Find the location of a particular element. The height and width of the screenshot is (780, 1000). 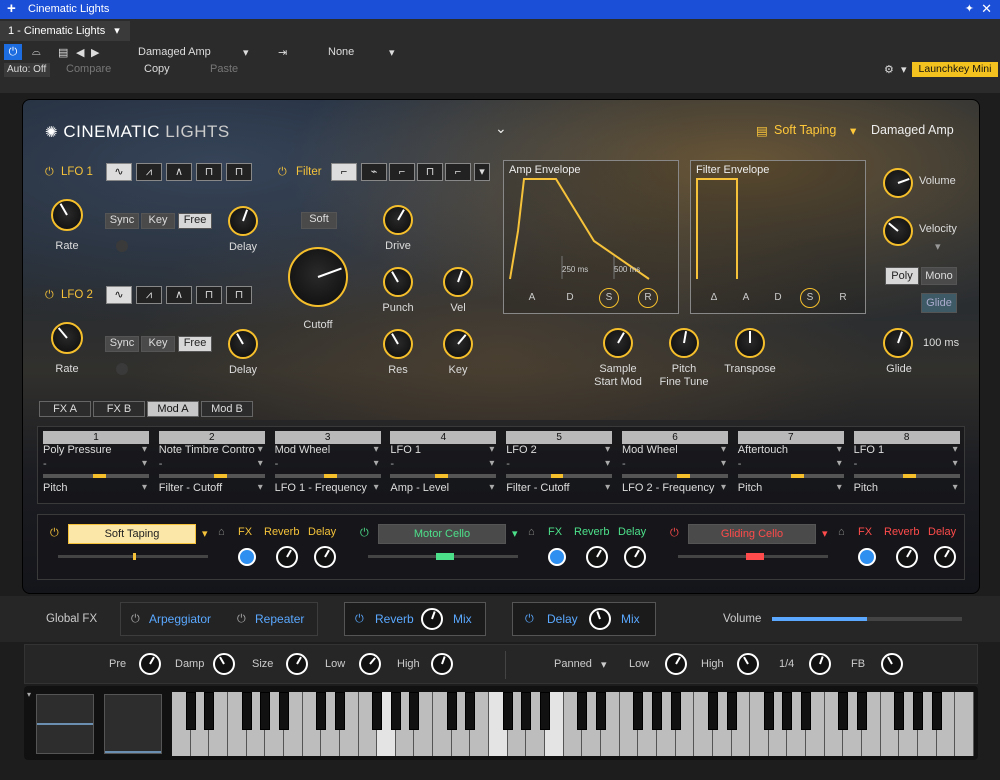

delay-power-icon: ⏻ is located at coordinates (529, 619).